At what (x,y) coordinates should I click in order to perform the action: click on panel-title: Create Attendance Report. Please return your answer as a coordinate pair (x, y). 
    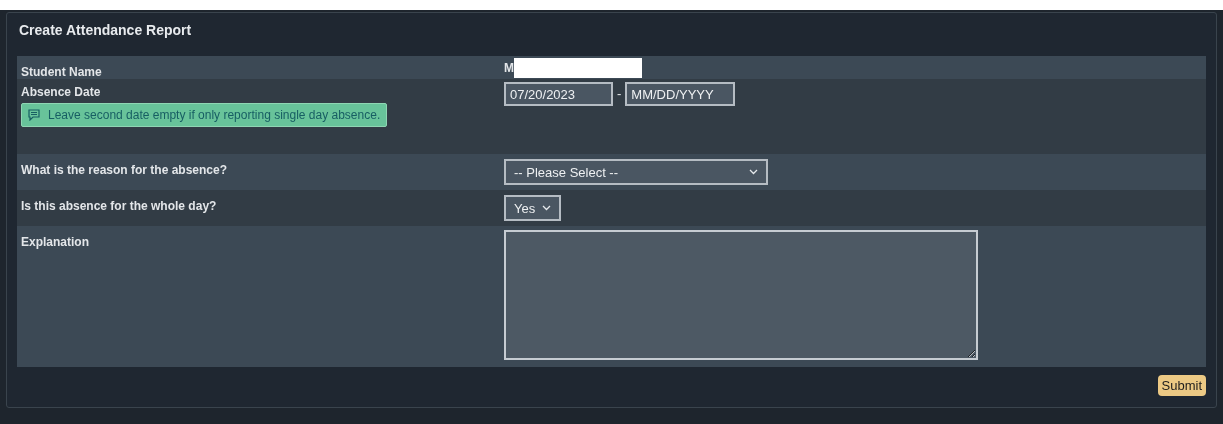
    Looking at the image, I should click on (105, 30).